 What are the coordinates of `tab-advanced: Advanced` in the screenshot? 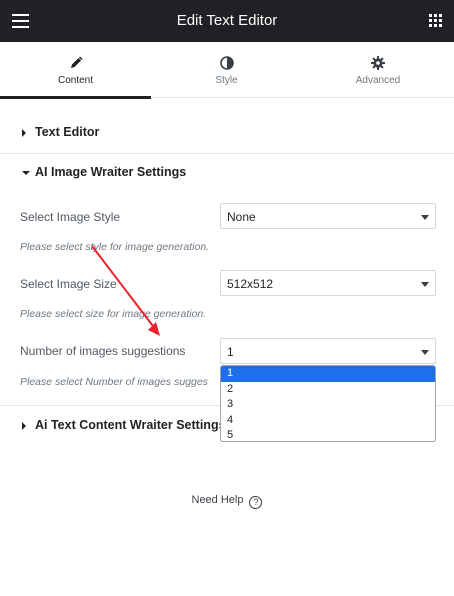 It's located at (378, 70).